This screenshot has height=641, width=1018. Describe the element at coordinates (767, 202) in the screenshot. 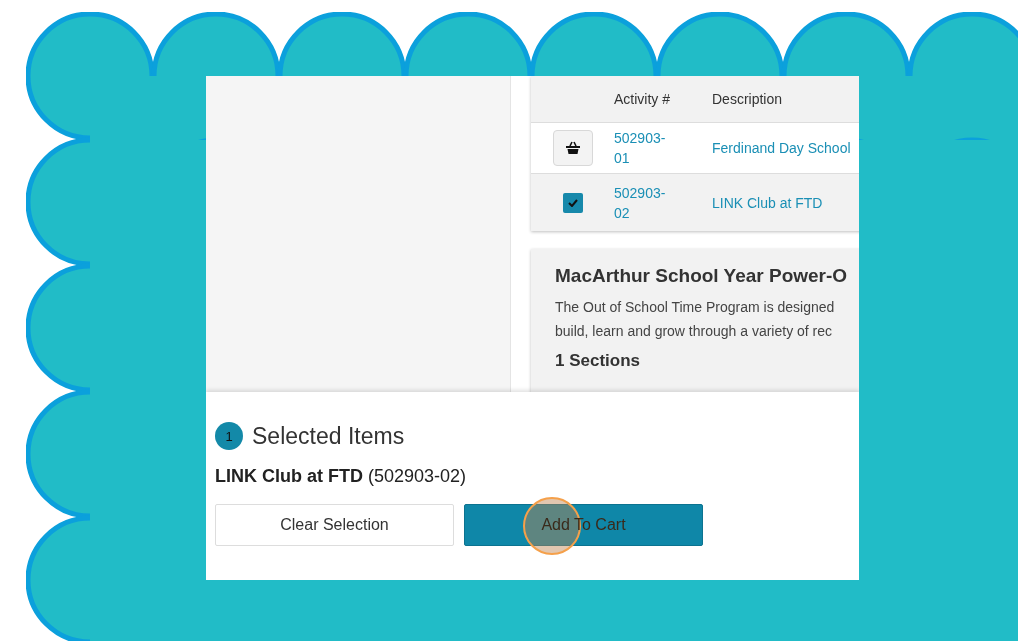

I see `activity-description-link: LINK Club at FTD` at that location.